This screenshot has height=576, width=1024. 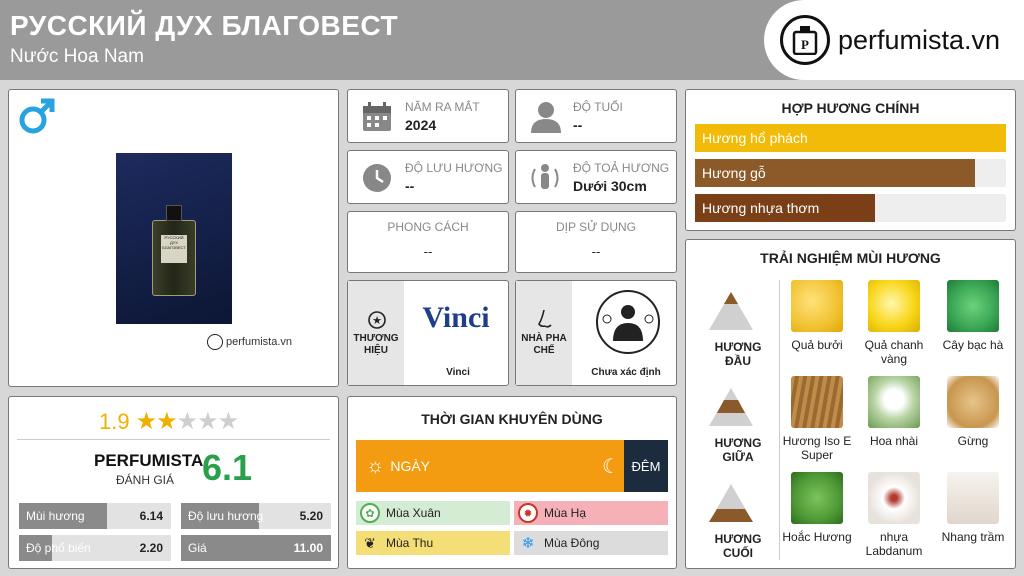 I want to click on ginger-image, so click(x=973, y=402).